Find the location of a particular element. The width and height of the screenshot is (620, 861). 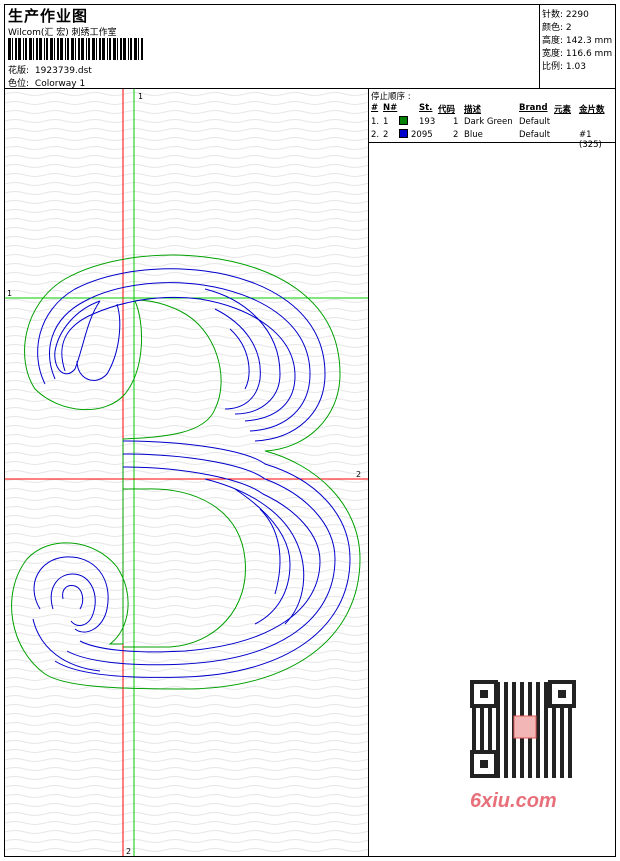

design-value: 1923739.dst is located at coordinates (63, 71).